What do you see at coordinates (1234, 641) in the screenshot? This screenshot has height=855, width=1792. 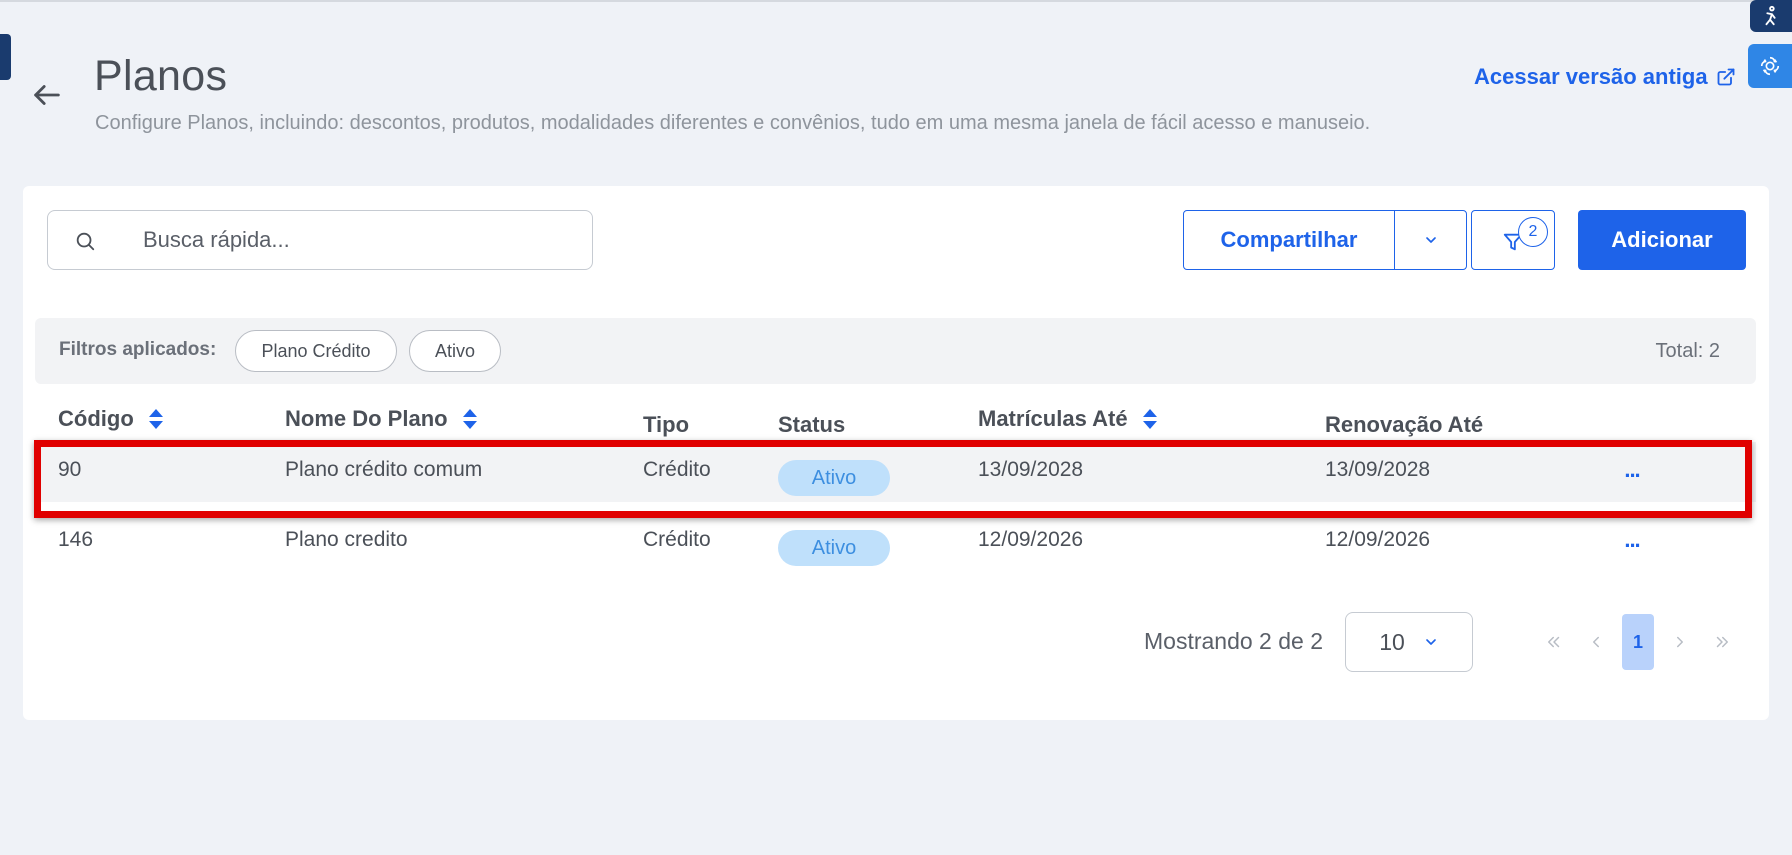 I see `pagination-summary: Mostrando 2 de 2` at bounding box center [1234, 641].